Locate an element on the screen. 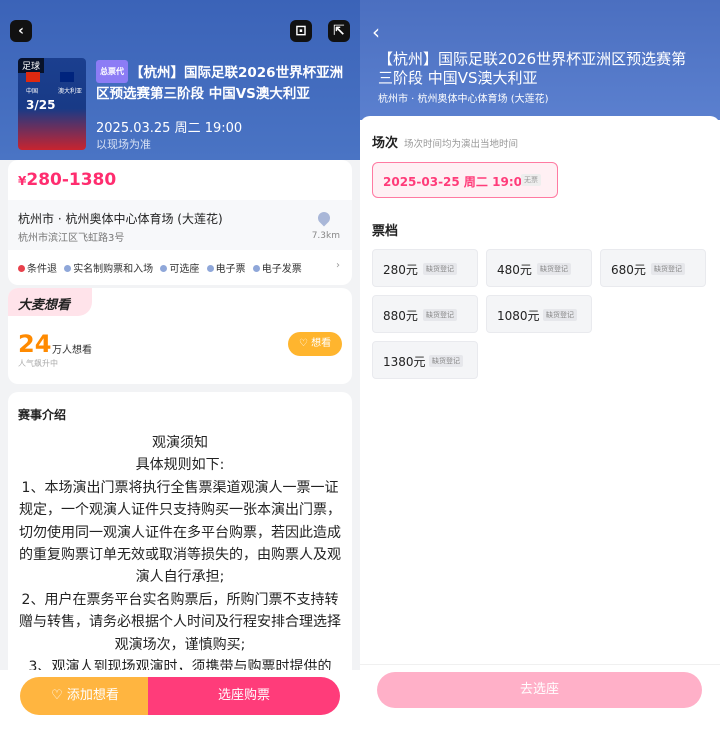  session-hint: 场次时间均为演出当地时间 is located at coordinates (461, 144).